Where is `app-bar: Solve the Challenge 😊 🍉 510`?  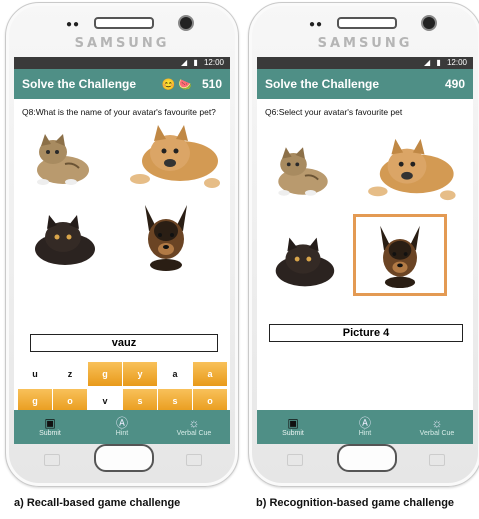
app-bar: Solve the Challenge 😊 🍉 510 is located at coordinates (122, 84).